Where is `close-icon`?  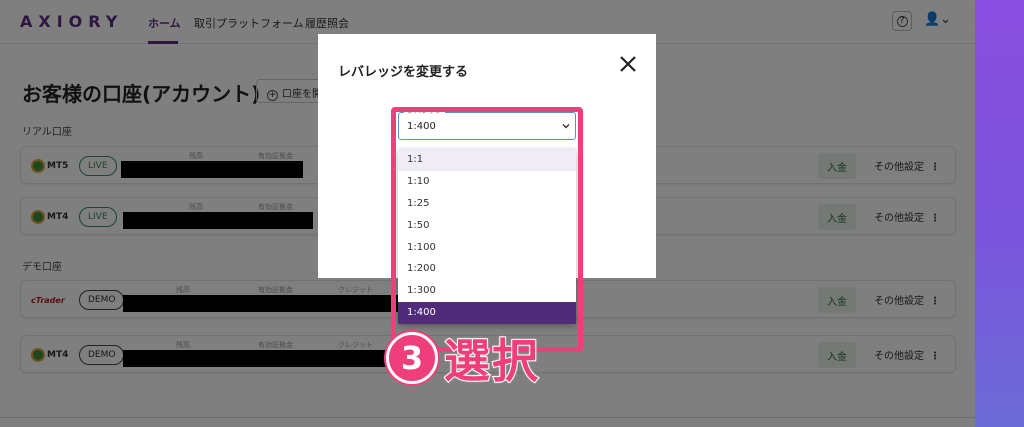 close-icon is located at coordinates (628, 64).